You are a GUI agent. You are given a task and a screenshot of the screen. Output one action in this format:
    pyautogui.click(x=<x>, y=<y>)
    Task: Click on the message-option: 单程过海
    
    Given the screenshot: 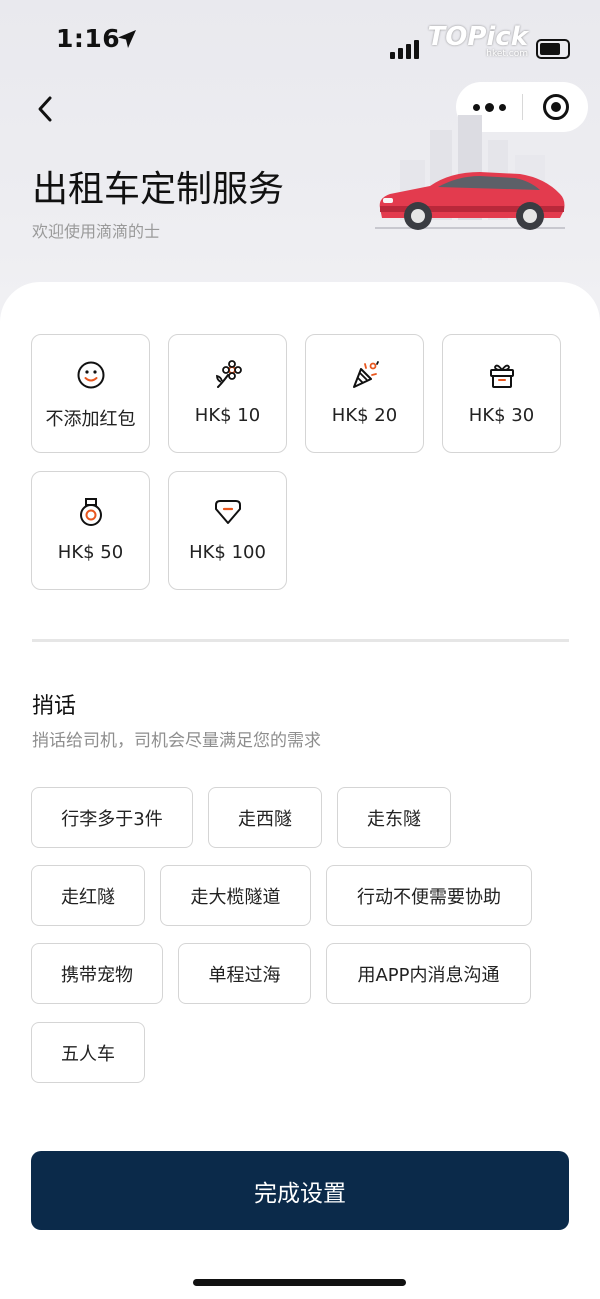 What is the action you would take?
    pyautogui.click(x=244, y=973)
    